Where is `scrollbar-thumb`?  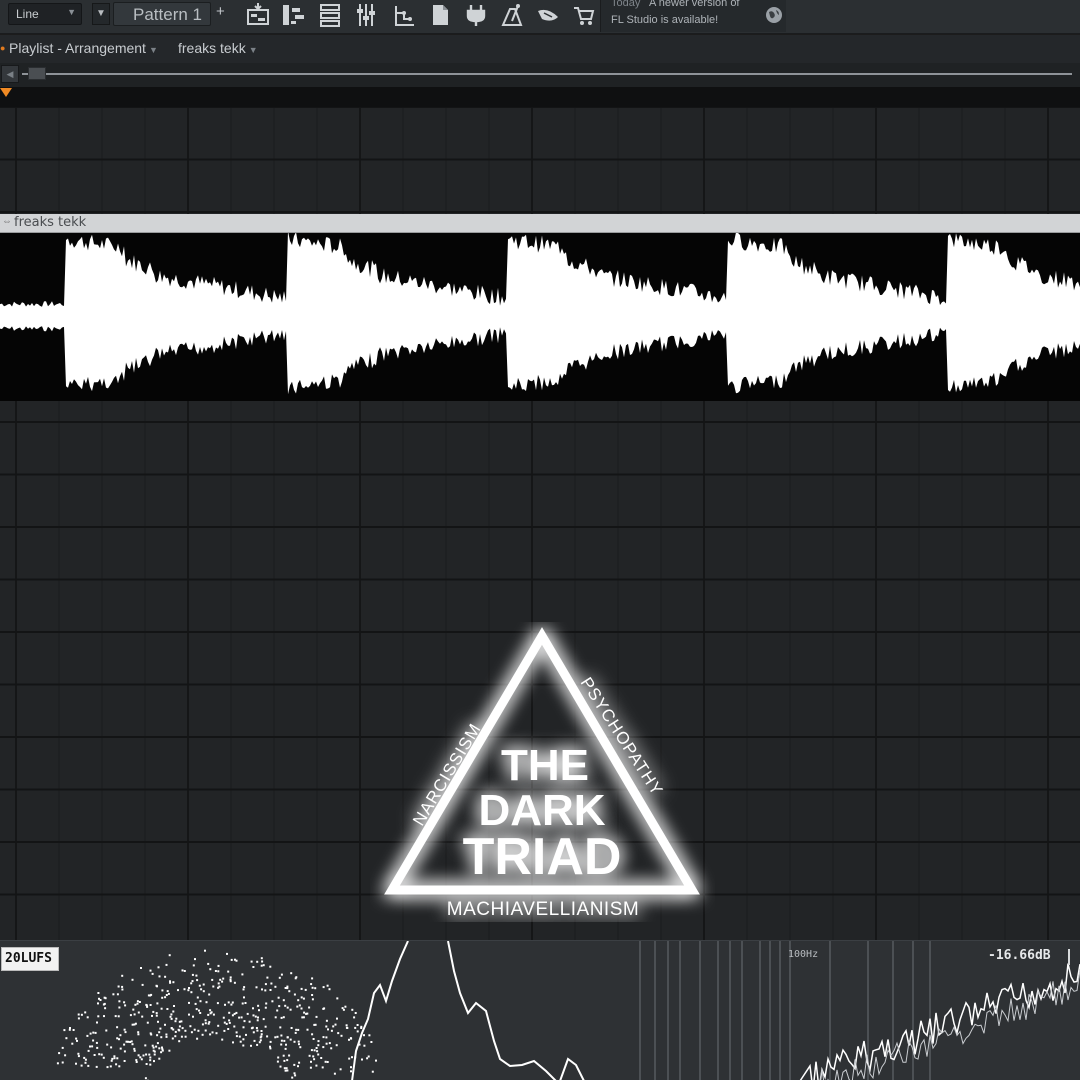
scrollbar-thumb is located at coordinates (37, 73).